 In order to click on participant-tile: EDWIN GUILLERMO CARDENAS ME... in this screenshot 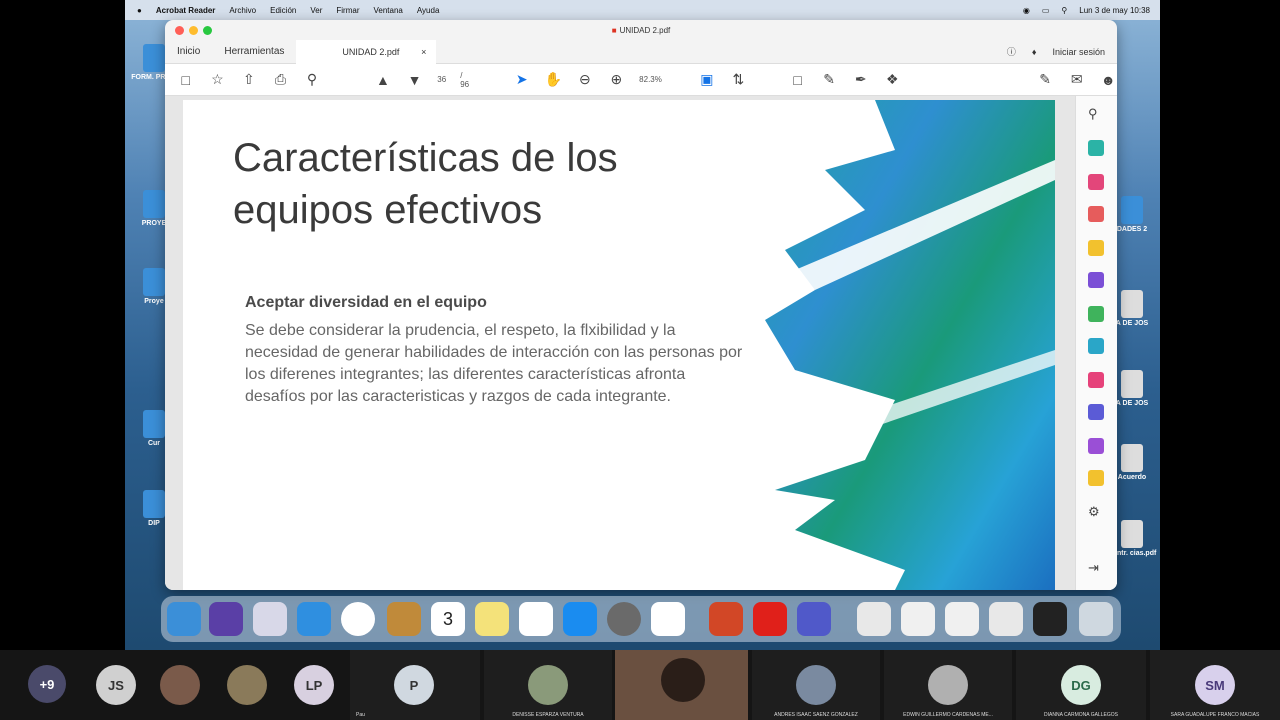, I will do `click(948, 685)`.